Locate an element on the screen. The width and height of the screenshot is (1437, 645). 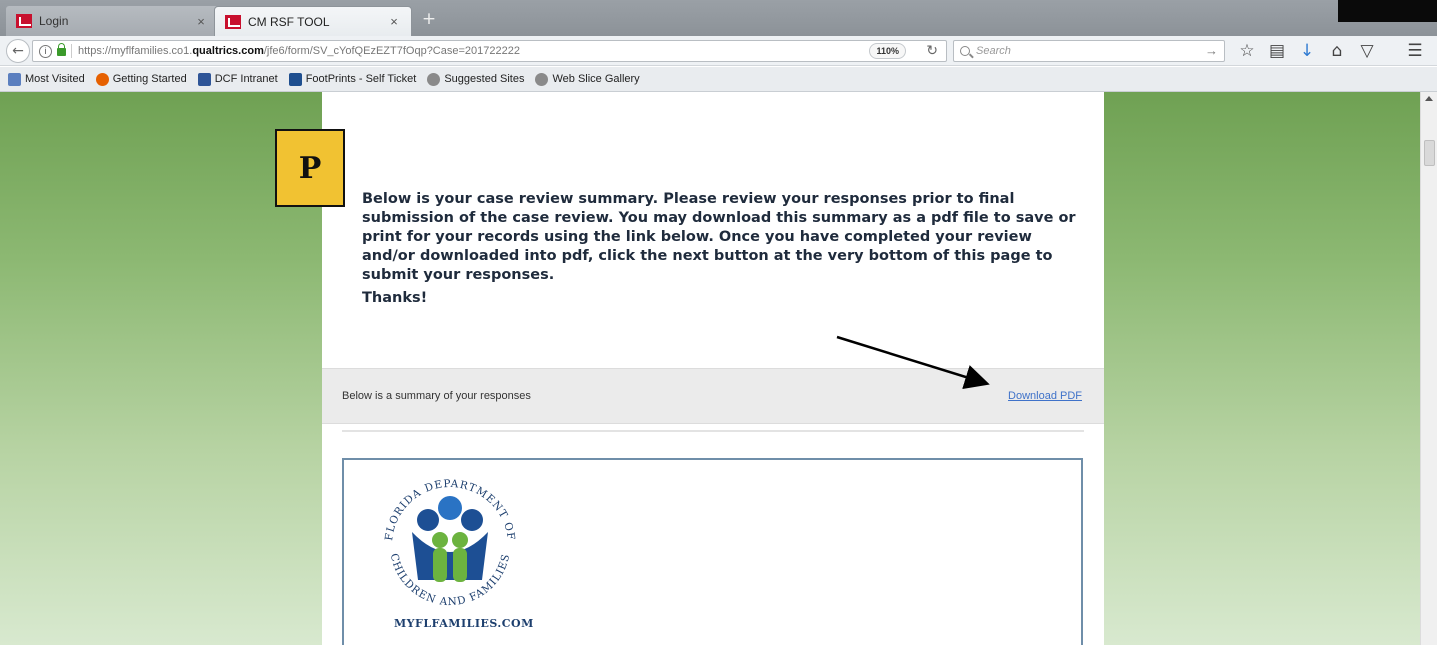
bookmark-web-slice-gallery: Web Slice Gallery is located at coordinates (587, 79).